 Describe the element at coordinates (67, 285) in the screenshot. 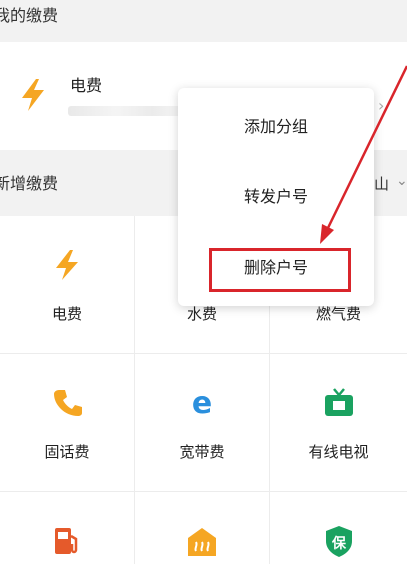

I see `grid-item-electricity: 电费` at that location.